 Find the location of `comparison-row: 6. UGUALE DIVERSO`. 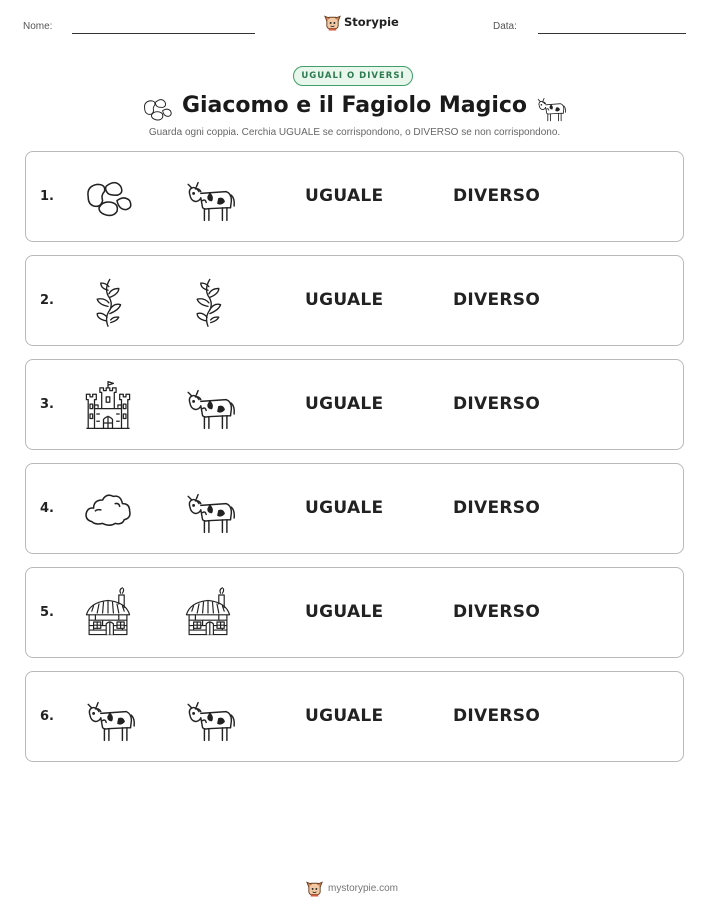

comparison-row: 6. UGUALE DIVERSO is located at coordinates (354, 716).